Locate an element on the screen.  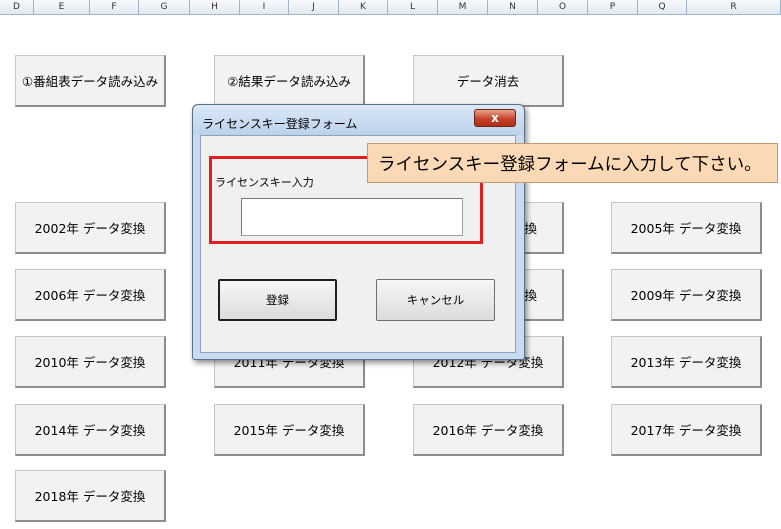
convert-2010-button: 2010年 データ変換 is located at coordinates (90, 362).